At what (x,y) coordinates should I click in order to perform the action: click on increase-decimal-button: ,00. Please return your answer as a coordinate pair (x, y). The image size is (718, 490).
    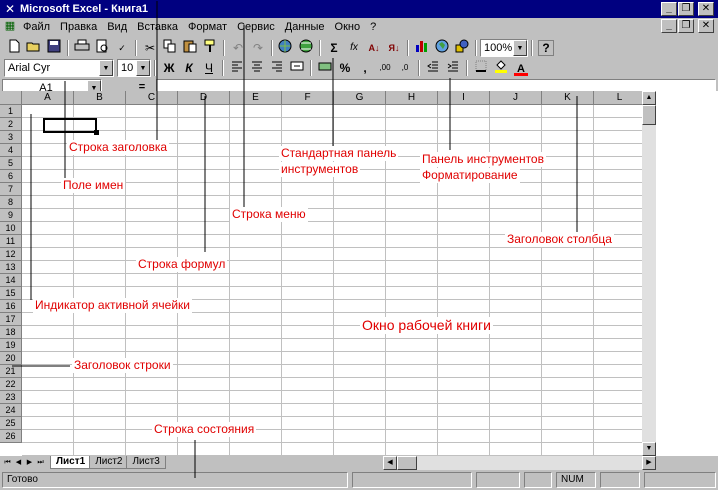
    Looking at the image, I should click on (385, 68).